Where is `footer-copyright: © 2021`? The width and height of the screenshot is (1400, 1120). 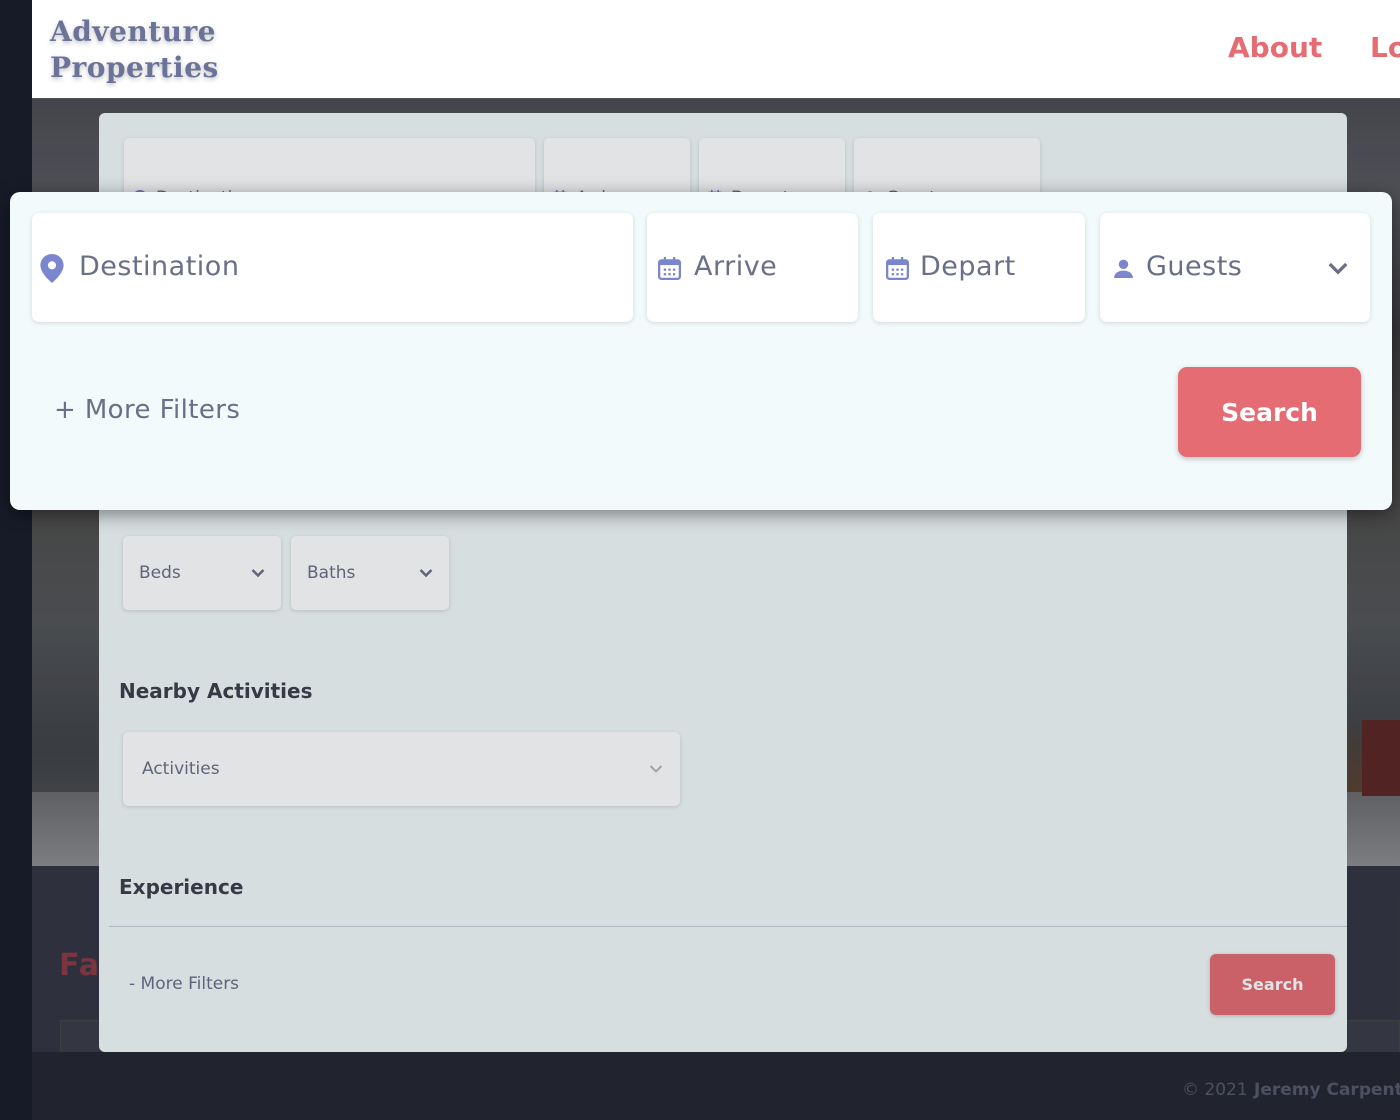
footer-copyright: © 2021 is located at coordinates (1215, 1090).